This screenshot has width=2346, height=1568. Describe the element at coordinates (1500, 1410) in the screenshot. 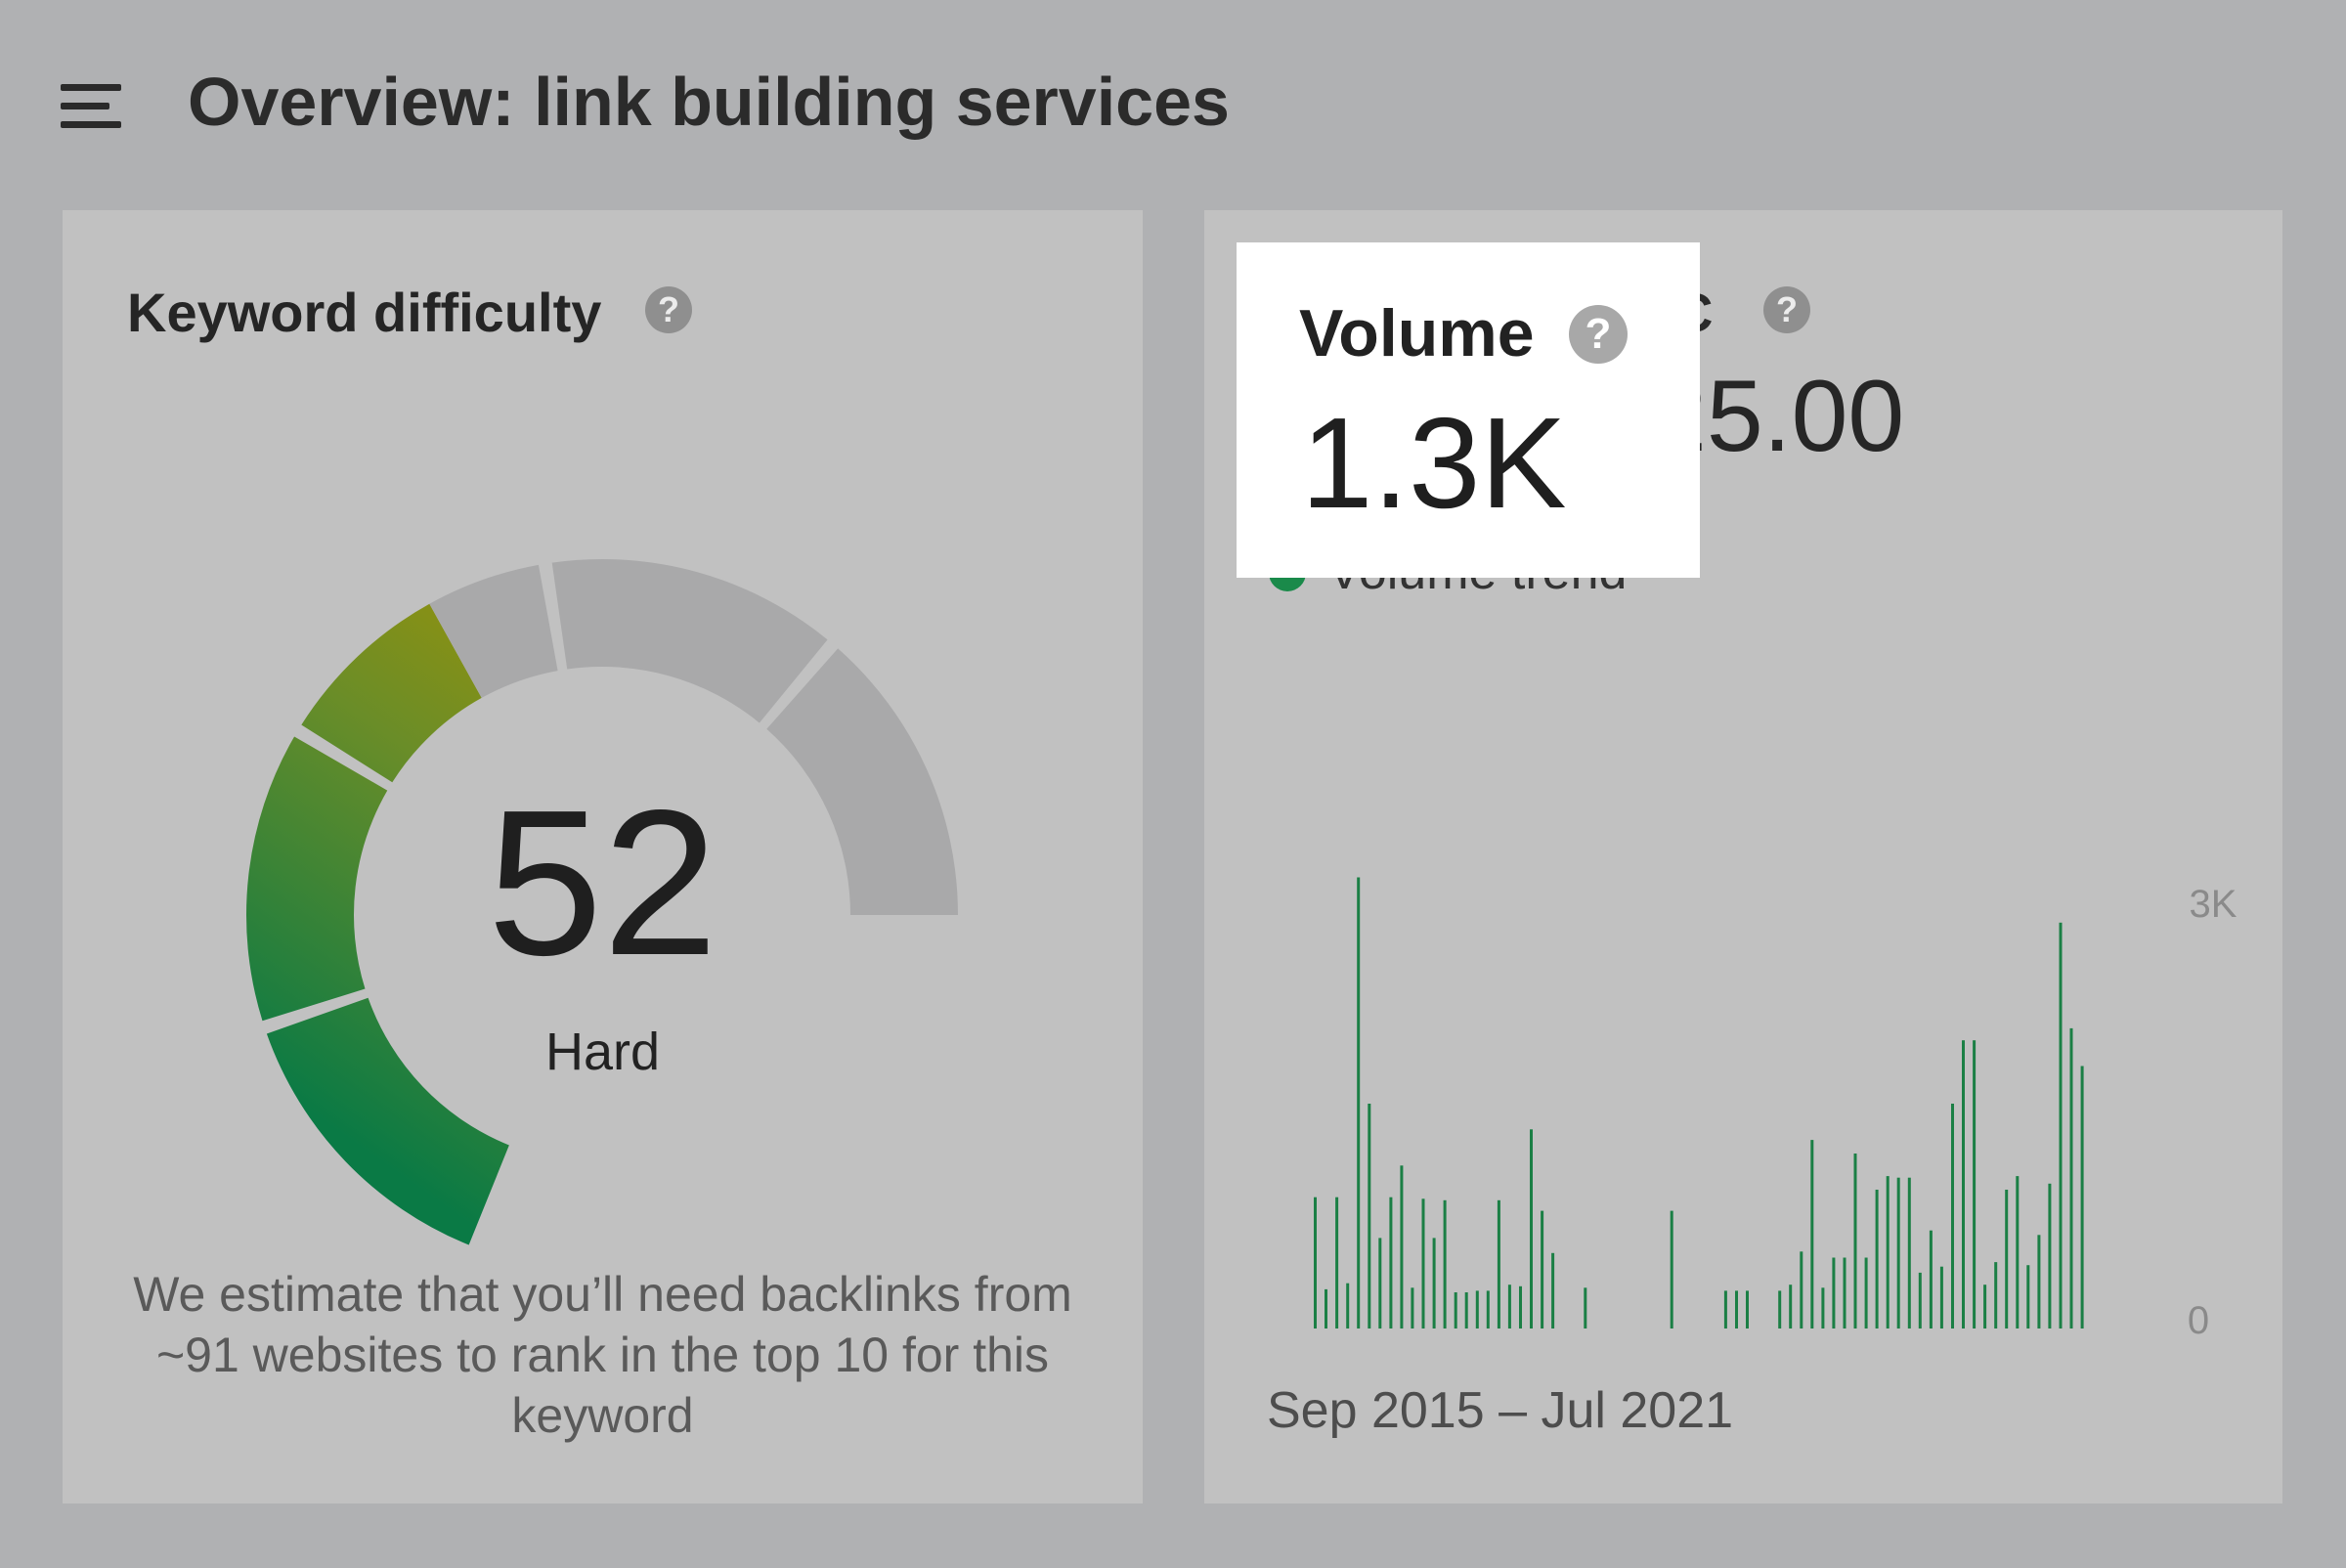

I see `date-range-label: Sep 2015 – Jul 2021` at that location.